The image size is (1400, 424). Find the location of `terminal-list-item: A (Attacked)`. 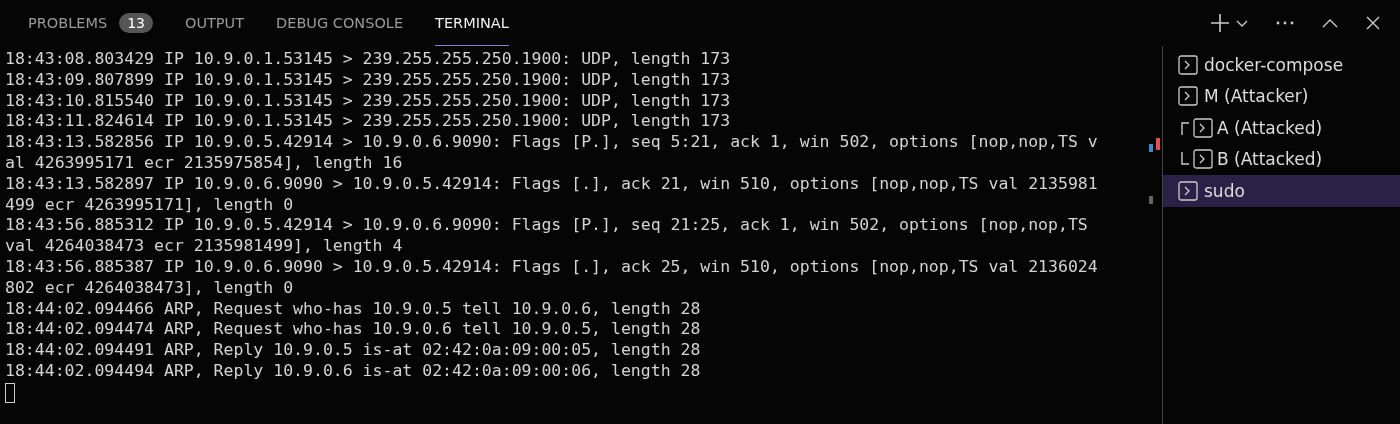

terminal-list-item: A (Attacked) is located at coordinates (1281, 128).